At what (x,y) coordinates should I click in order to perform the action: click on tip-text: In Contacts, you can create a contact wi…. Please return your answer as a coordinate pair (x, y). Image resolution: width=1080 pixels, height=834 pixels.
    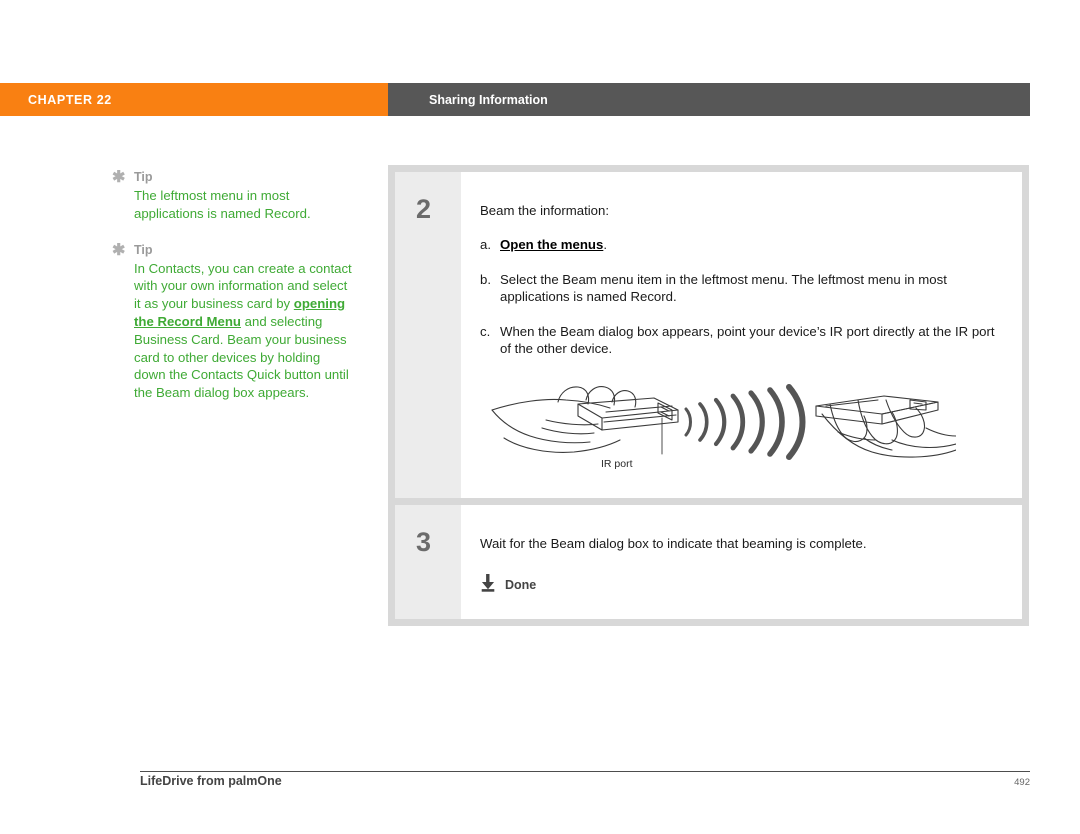
    Looking at the image, I should click on (243, 331).